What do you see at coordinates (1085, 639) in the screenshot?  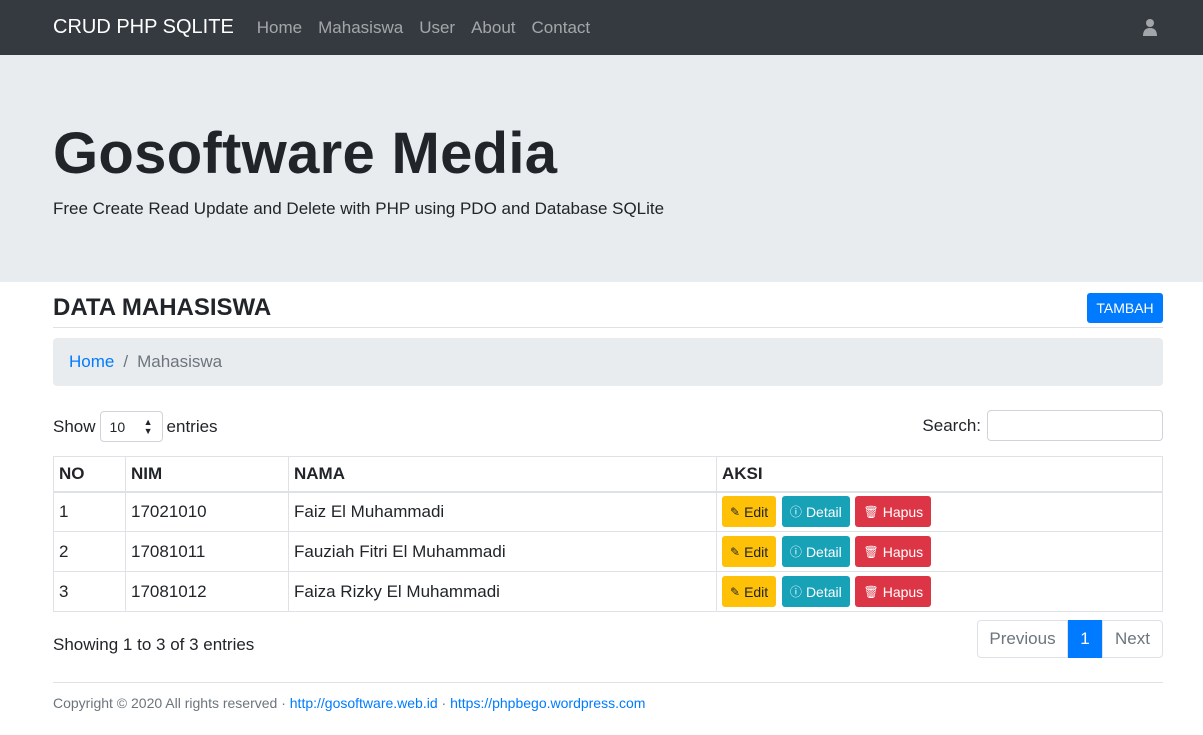 I see `pagination-page-1: 1` at bounding box center [1085, 639].